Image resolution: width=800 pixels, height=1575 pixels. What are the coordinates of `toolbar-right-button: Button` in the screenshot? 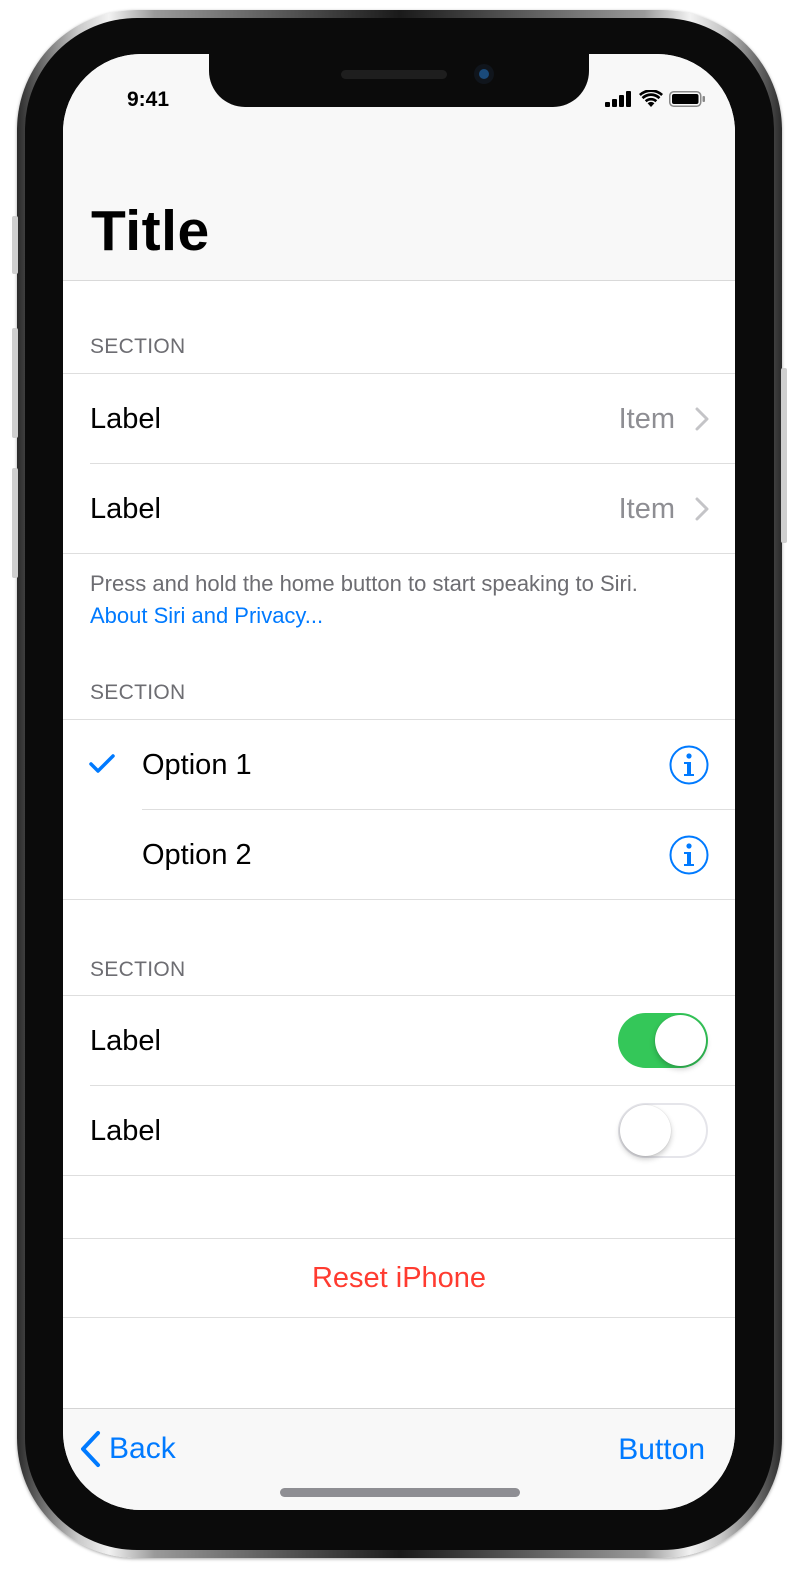 It's located at (661, 1450).